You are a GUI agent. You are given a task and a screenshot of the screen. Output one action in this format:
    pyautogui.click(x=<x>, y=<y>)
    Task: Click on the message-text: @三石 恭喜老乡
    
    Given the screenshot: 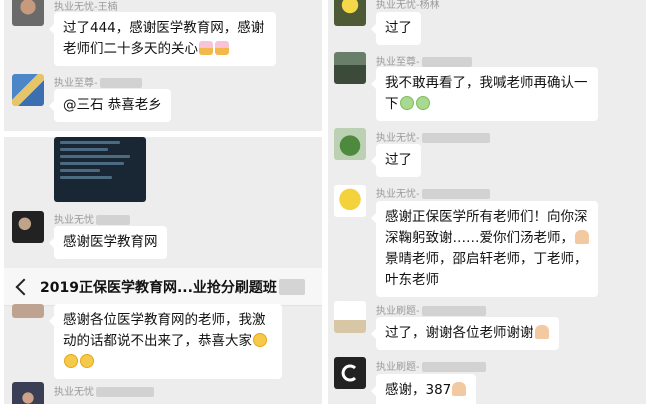 What is the action you would take?
    pyautogui.click(x=112, y=105)
    